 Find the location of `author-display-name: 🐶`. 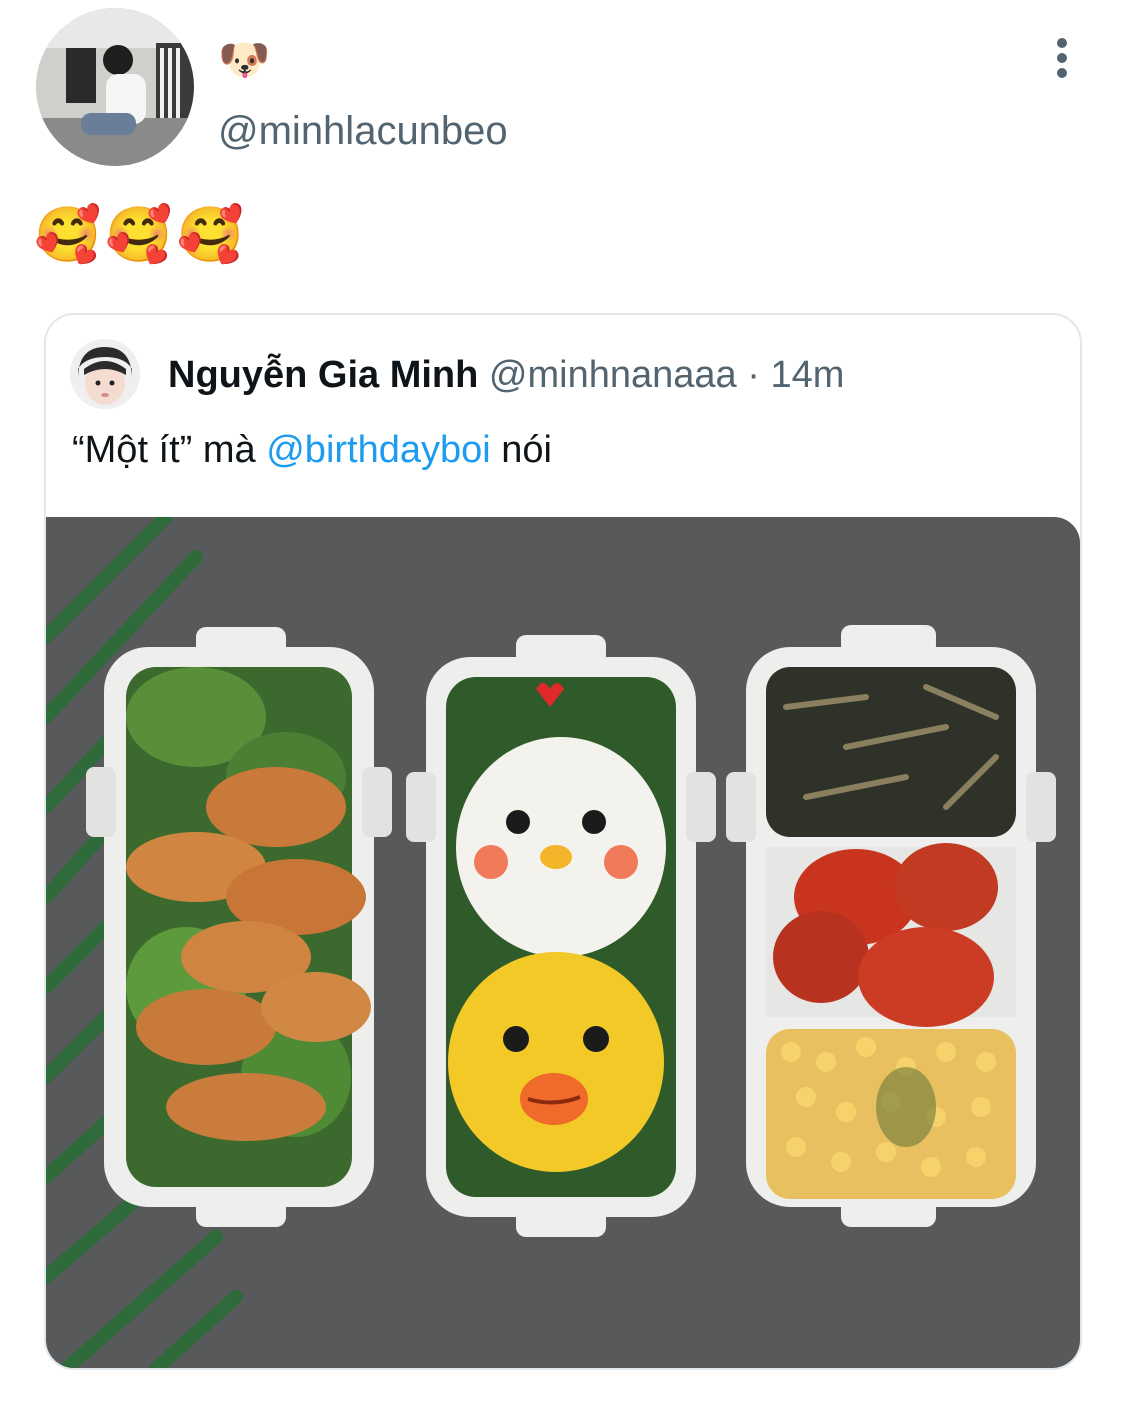

author-display-name: 🐶 is located at coordinates (244, 60).